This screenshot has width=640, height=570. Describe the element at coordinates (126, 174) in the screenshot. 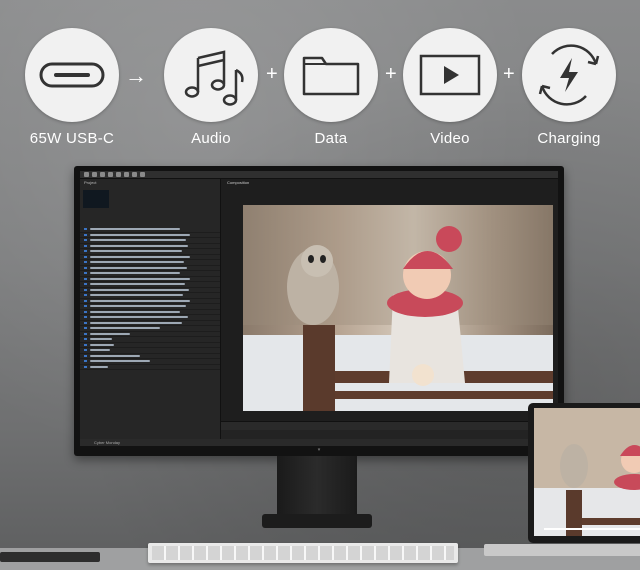

I see `pen-tool-icon` at that location.